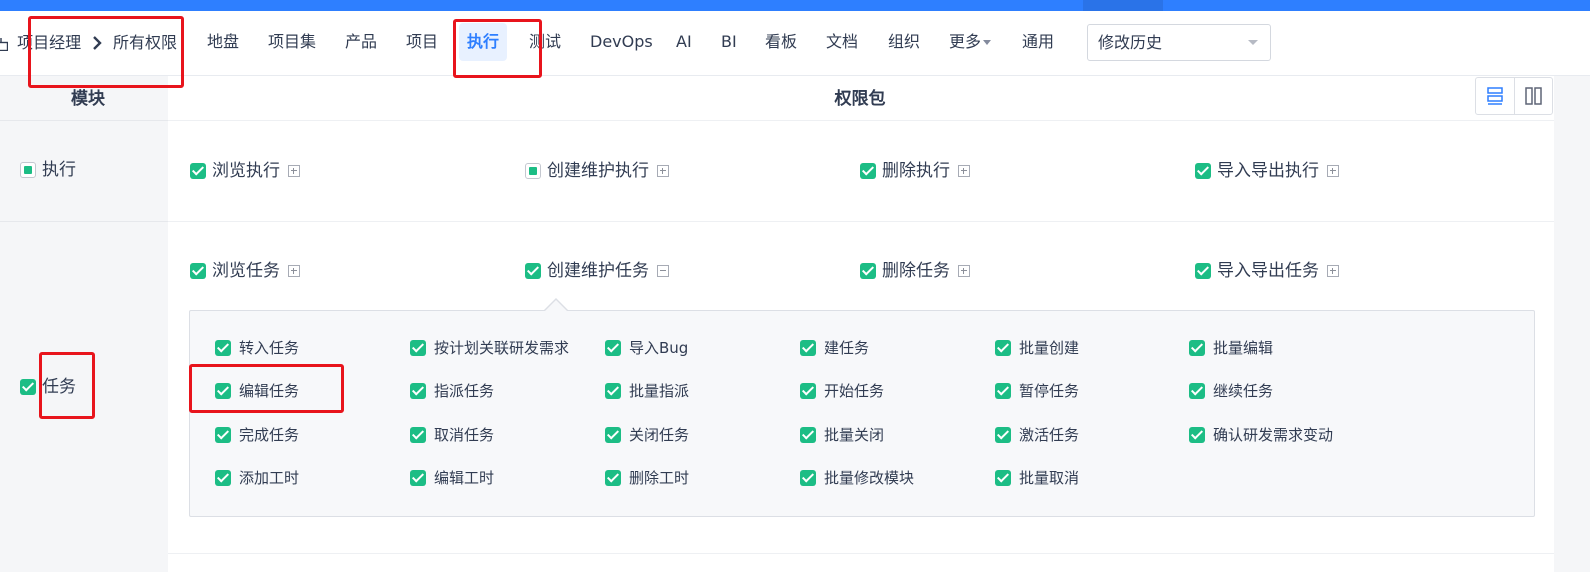  Describe the element at coordinates (729, 42) in the screenshot. I see `nav-item-bi: BI` at that location.